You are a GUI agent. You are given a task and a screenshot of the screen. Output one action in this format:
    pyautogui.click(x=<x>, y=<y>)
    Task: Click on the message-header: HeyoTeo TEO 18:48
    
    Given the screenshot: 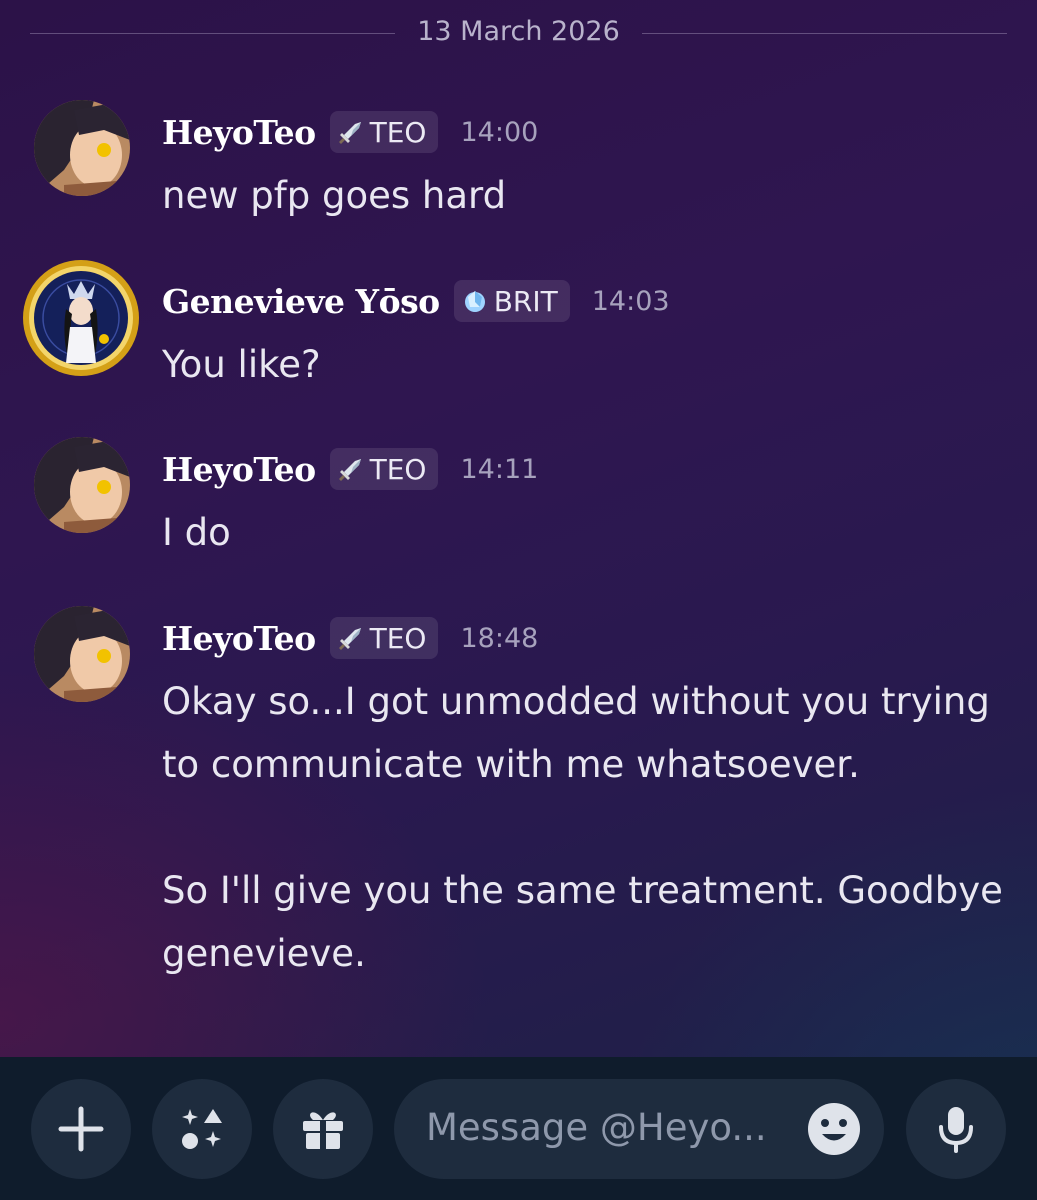 What is the action you would take?
    pyautogui.click(x=350, y=638)
    